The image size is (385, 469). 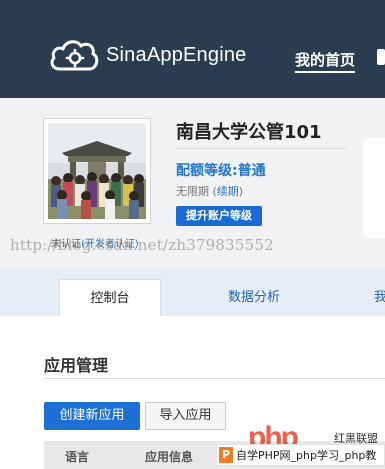 What do you see at coordinates (379, 297) in the screenshot?
I see `tab-truncated: 我` at bounding box center [379, 297].